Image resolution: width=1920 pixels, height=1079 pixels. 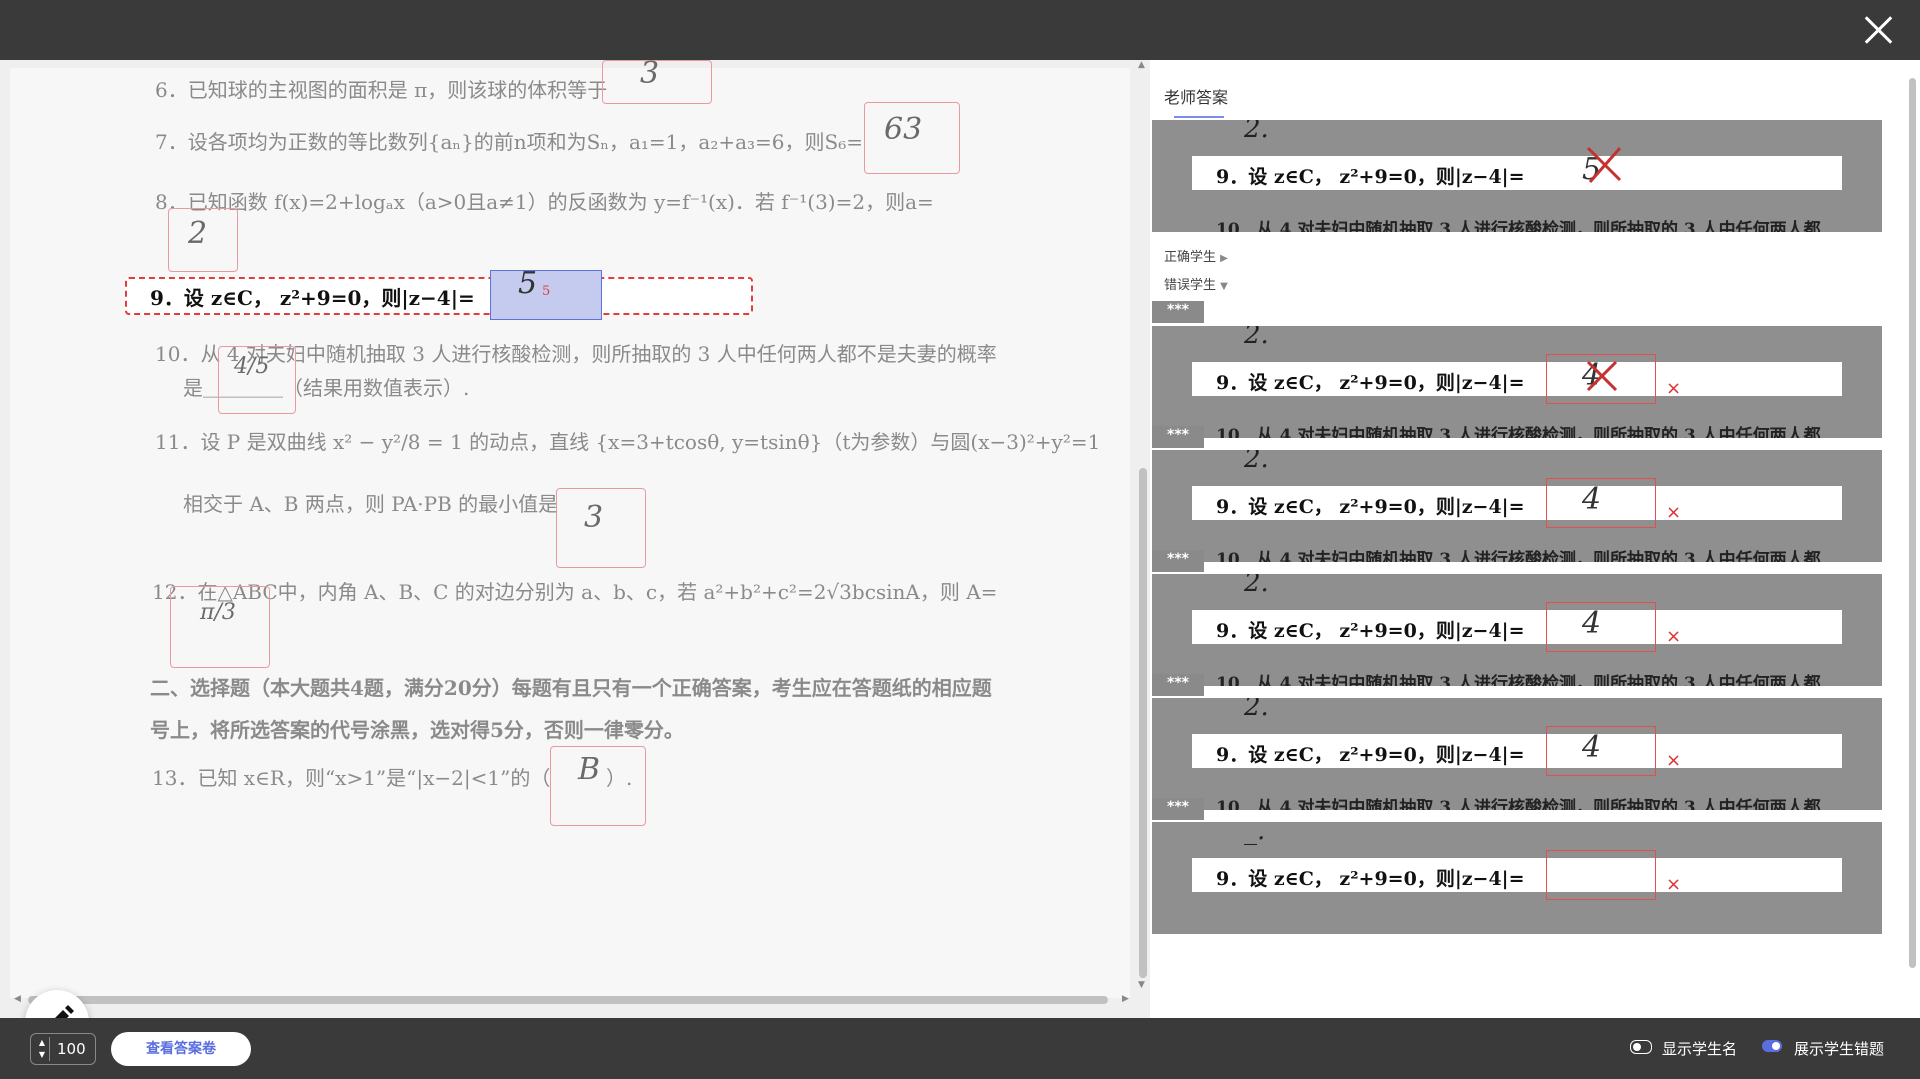 What do you see at coordinates (351, 778) in the screenshot?
I see `question-13: 13．已知 x∈R，则“x>1”是“|x−2|<1”的（` at bounding box center [351, 778].